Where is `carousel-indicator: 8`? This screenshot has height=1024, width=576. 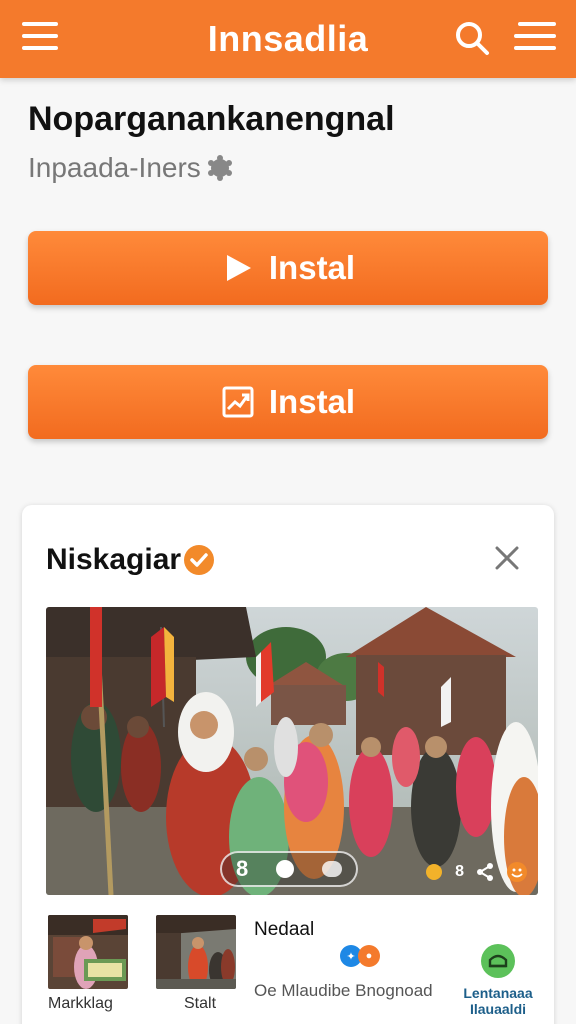 carousel-indicator: 8 is located at coordinates (289, 869).